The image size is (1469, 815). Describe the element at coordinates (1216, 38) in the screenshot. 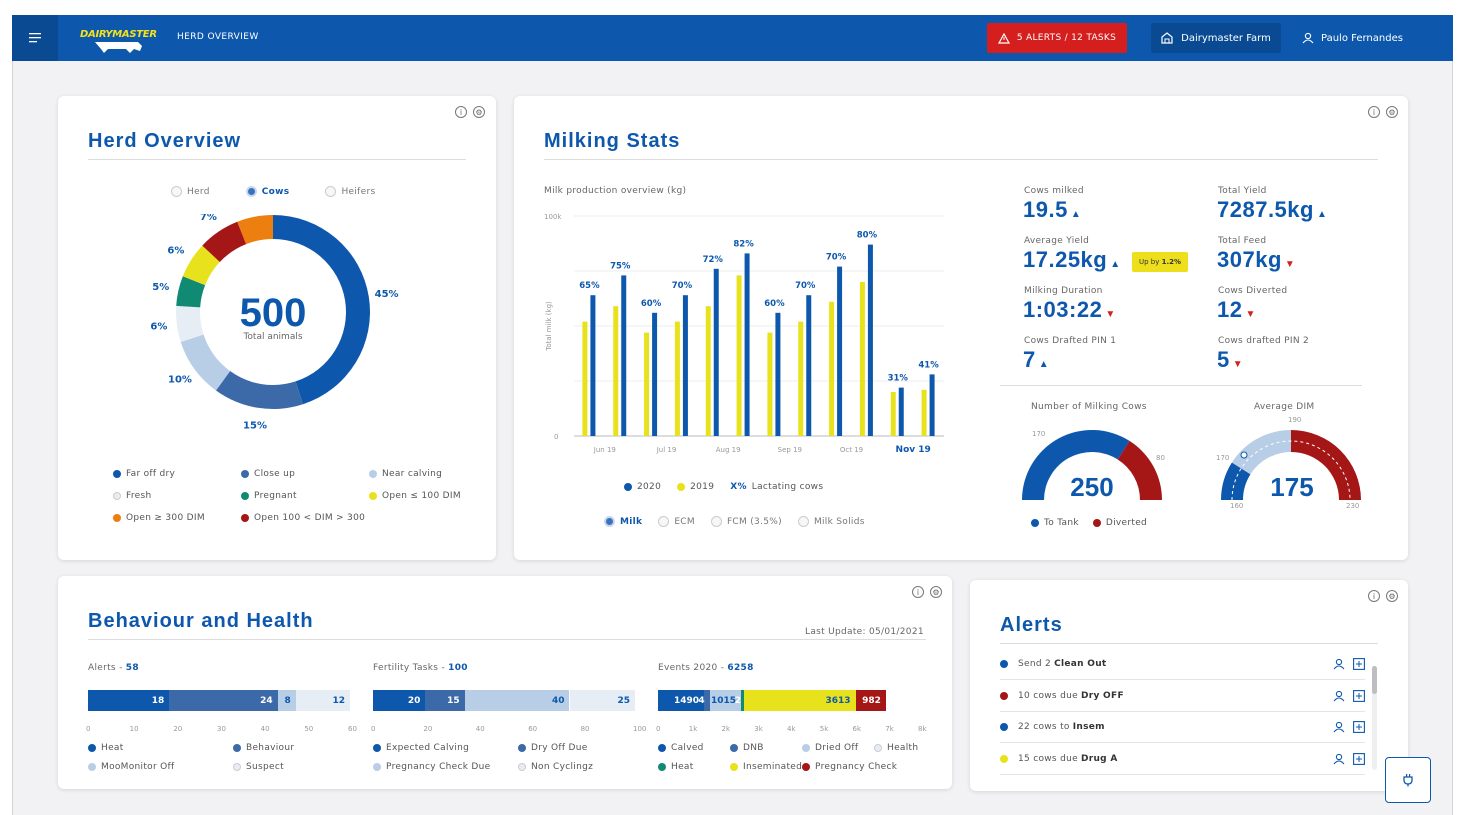

I see `farm-selector-button: Dairymaster Farm` at that location.